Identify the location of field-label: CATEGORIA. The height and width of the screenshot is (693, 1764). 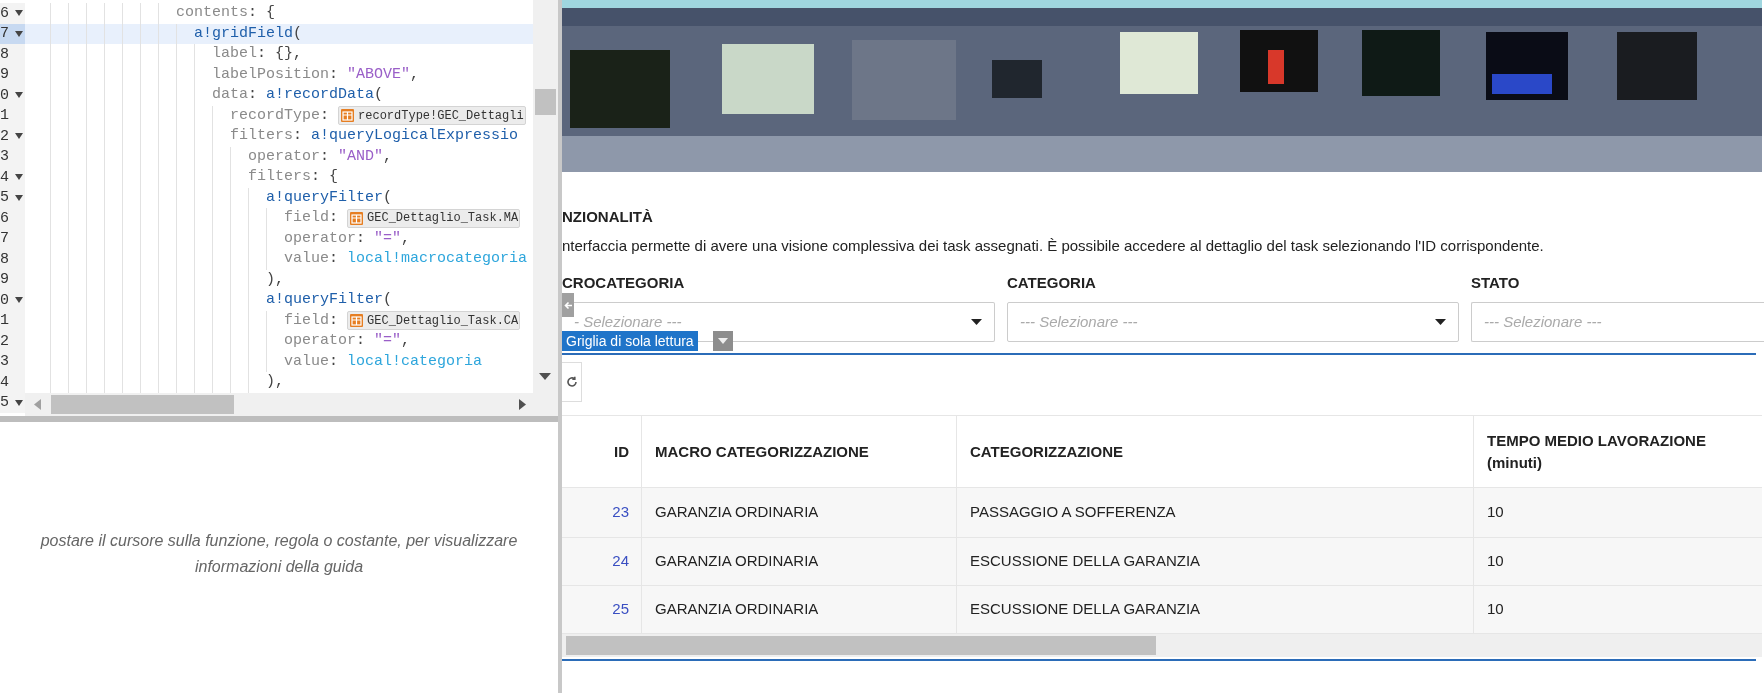
(1052, 283).